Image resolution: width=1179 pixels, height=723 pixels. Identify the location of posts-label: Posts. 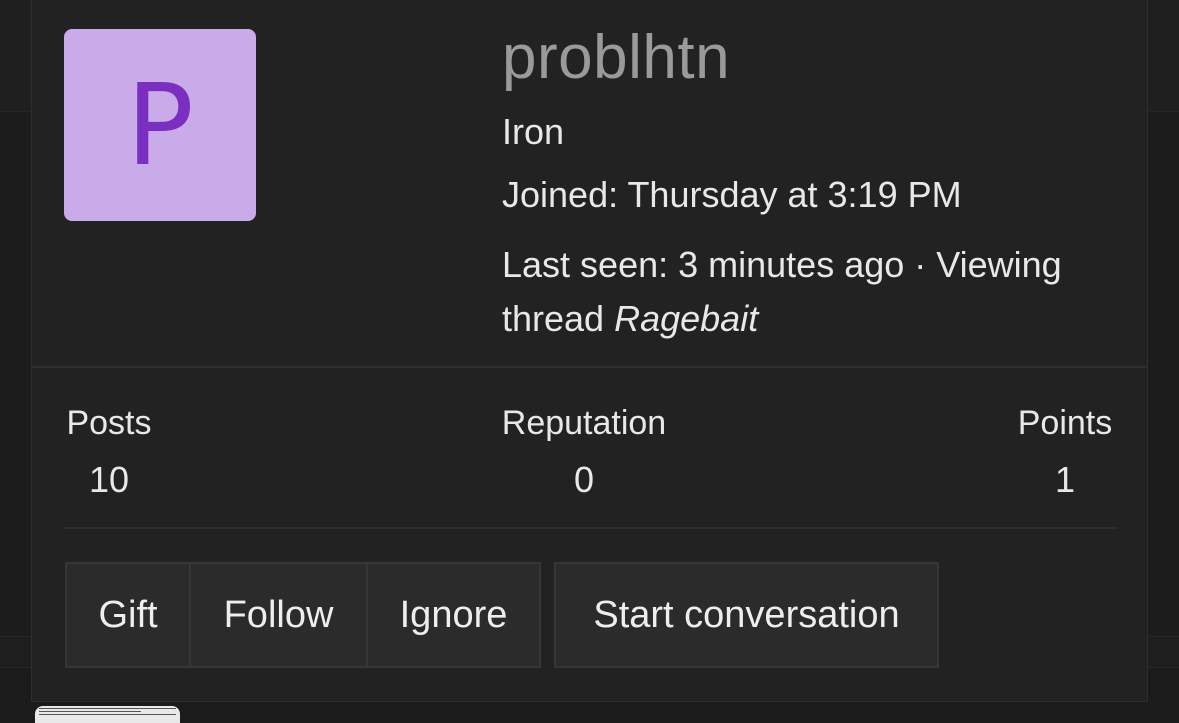
(109, 423).